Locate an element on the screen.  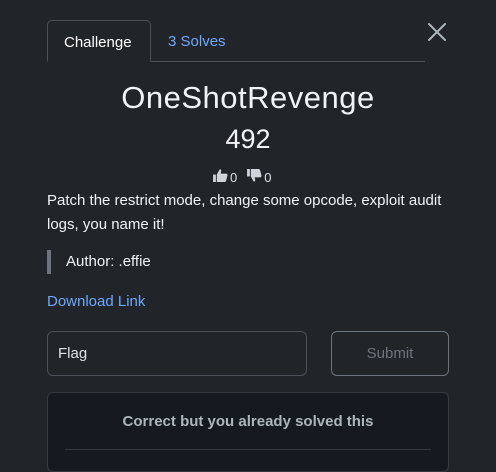
challenge-author: Author: .effie is located at coordinates (99, 262).